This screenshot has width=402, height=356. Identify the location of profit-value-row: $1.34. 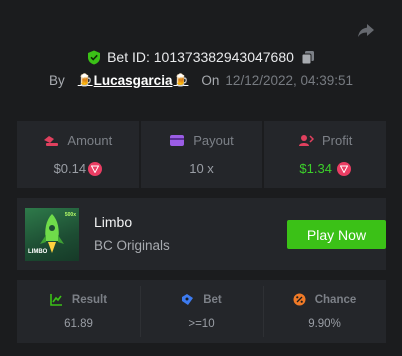
(325, 168).